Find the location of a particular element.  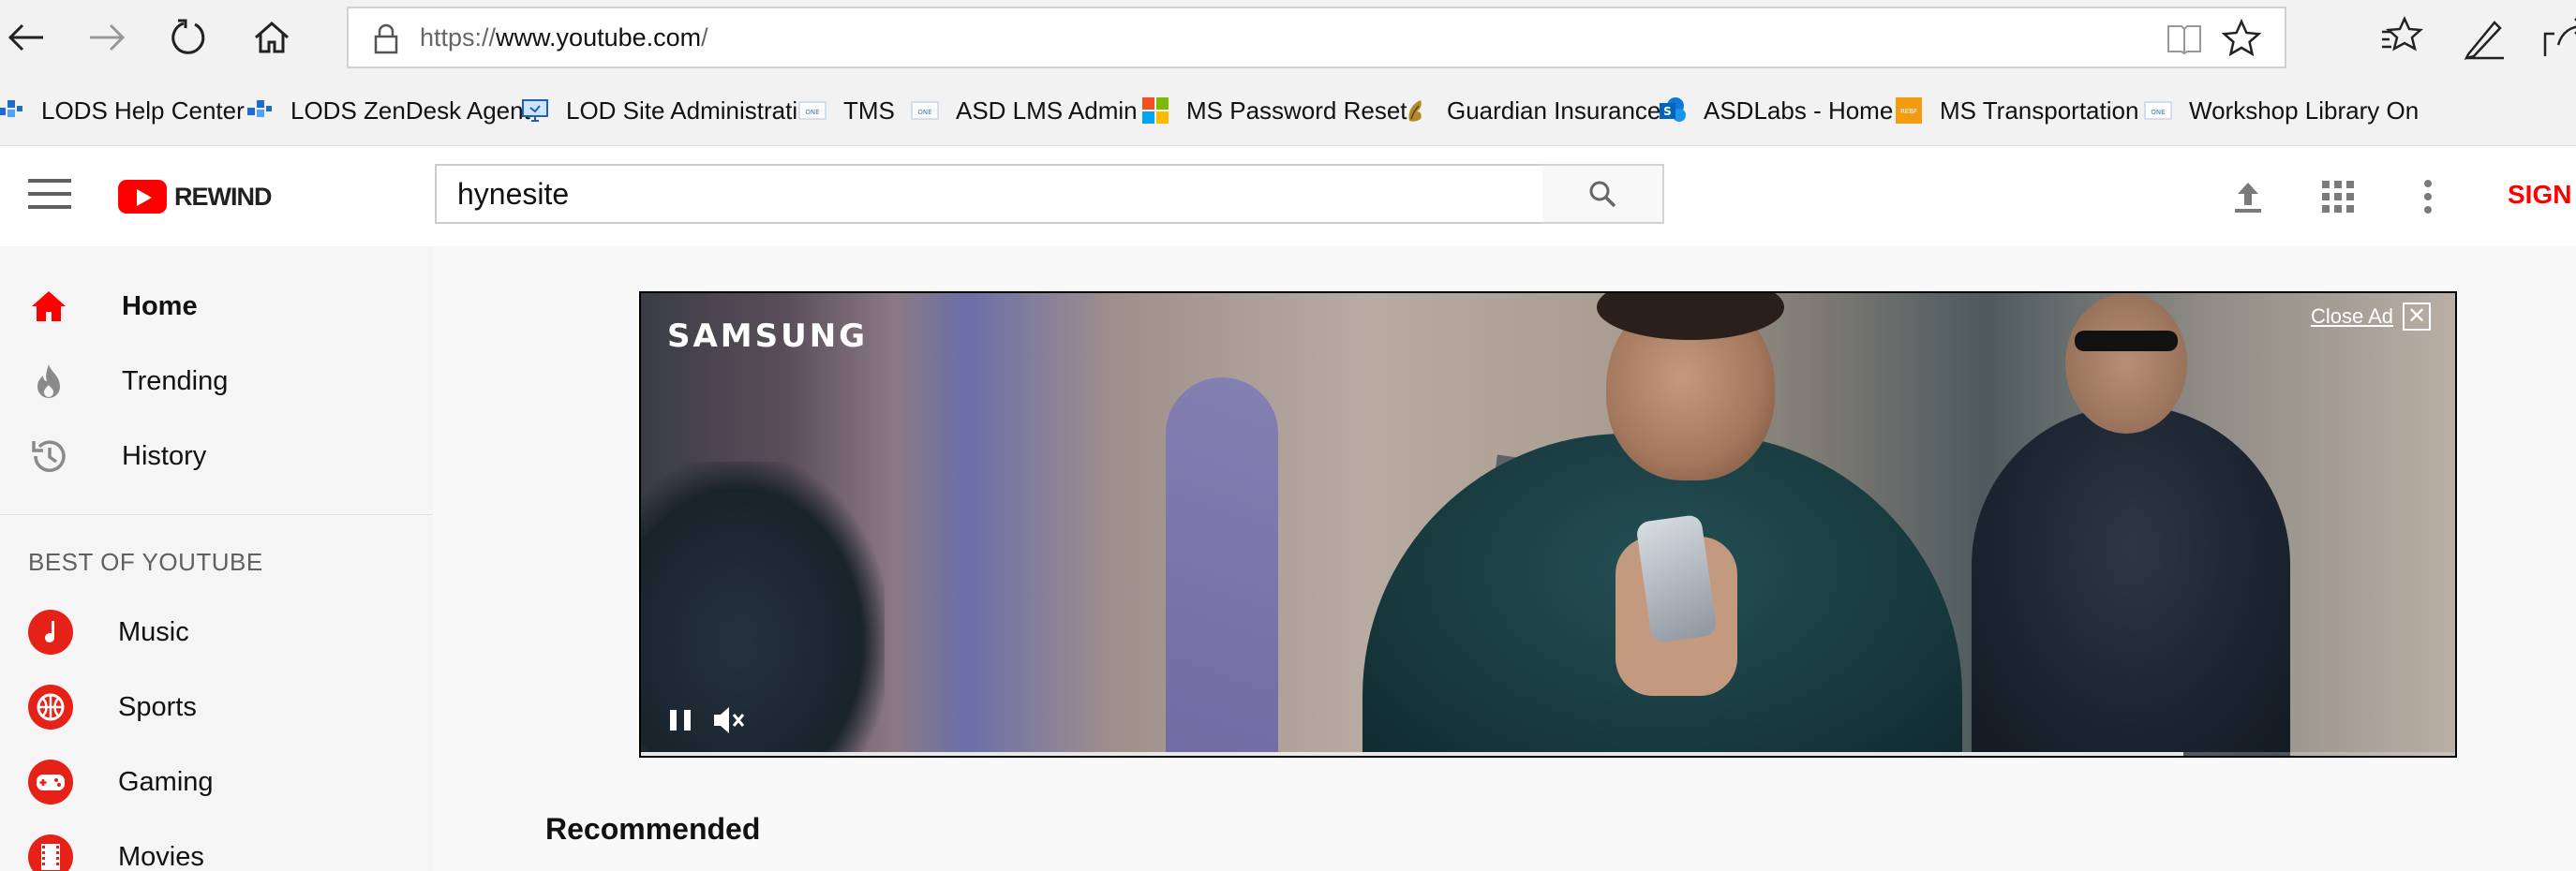

more-vertical-icon is located at coordinates (2427, 196).